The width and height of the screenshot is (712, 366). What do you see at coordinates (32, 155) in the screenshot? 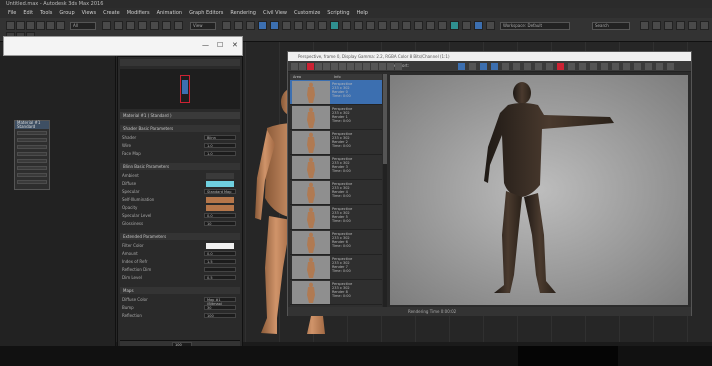
I see `material-node: Material #1 Standard` at bounding box center [32, 155].